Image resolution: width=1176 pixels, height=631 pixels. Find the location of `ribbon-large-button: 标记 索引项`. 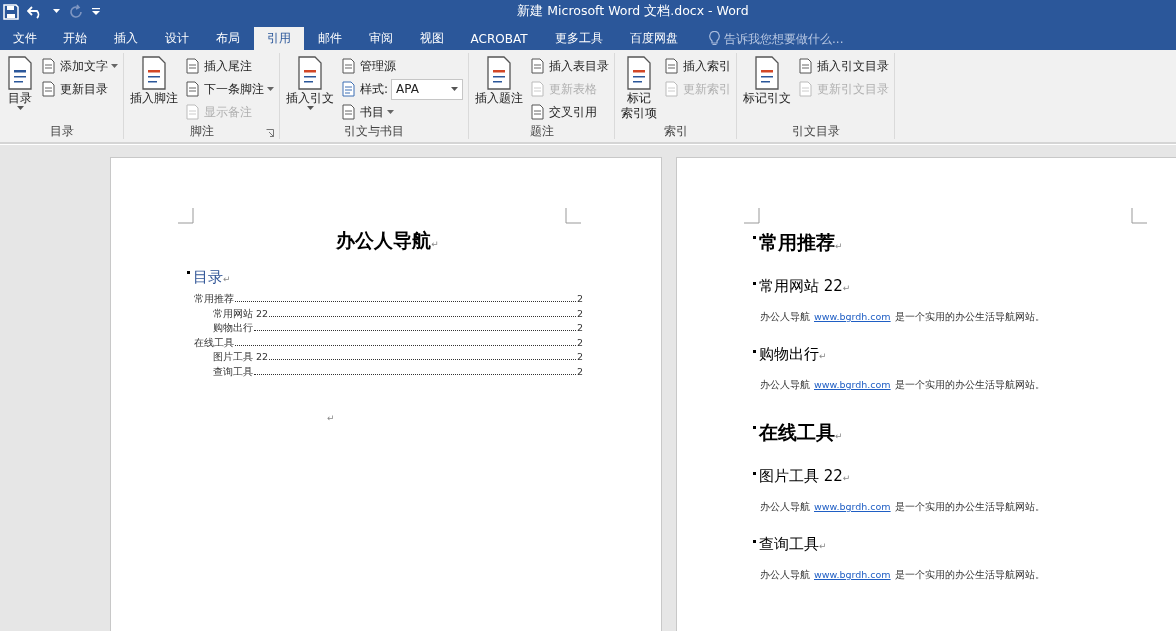

ribbon-large-button: 标记 索引项 is located at coordinates (639, 88).